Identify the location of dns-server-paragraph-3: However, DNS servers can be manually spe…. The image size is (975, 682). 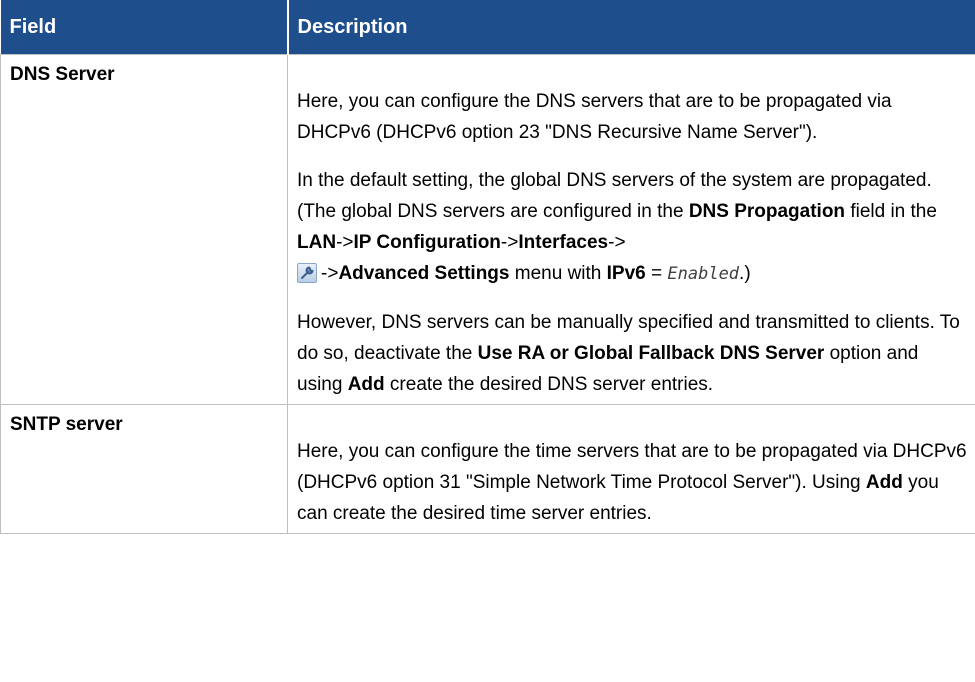
(632, 353).